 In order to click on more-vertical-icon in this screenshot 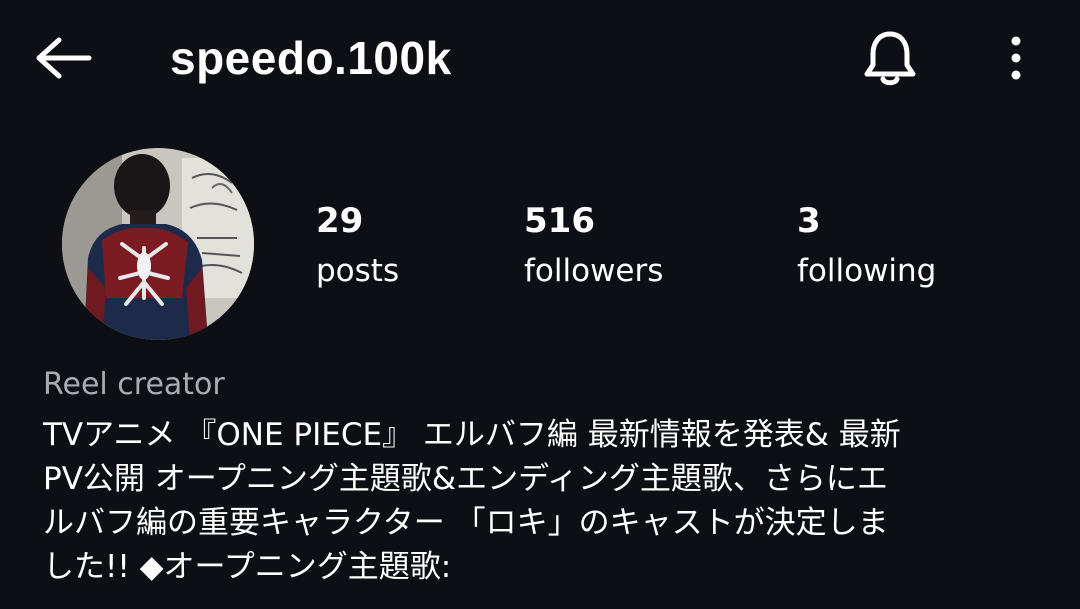, I will do `click(1016, 58)`.